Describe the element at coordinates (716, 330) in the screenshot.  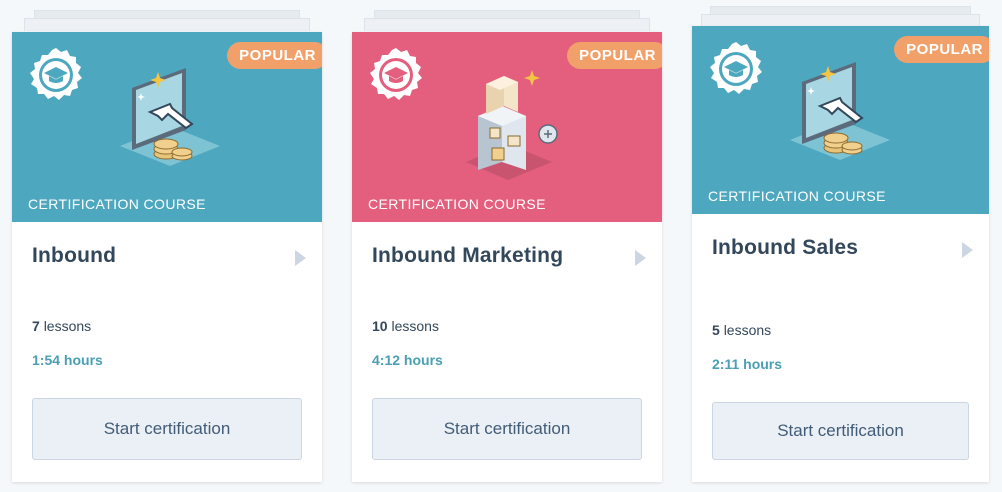
I see `lessons-number: 5` at that location.